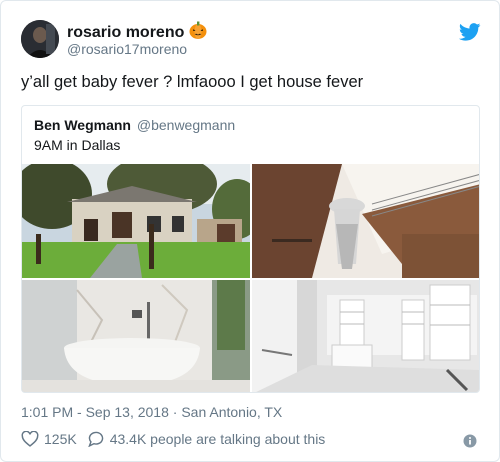  Describe the element at coordinates (186, 125) in the screenshot. I see `quoted-author-handle: @benwegmann` at that location.